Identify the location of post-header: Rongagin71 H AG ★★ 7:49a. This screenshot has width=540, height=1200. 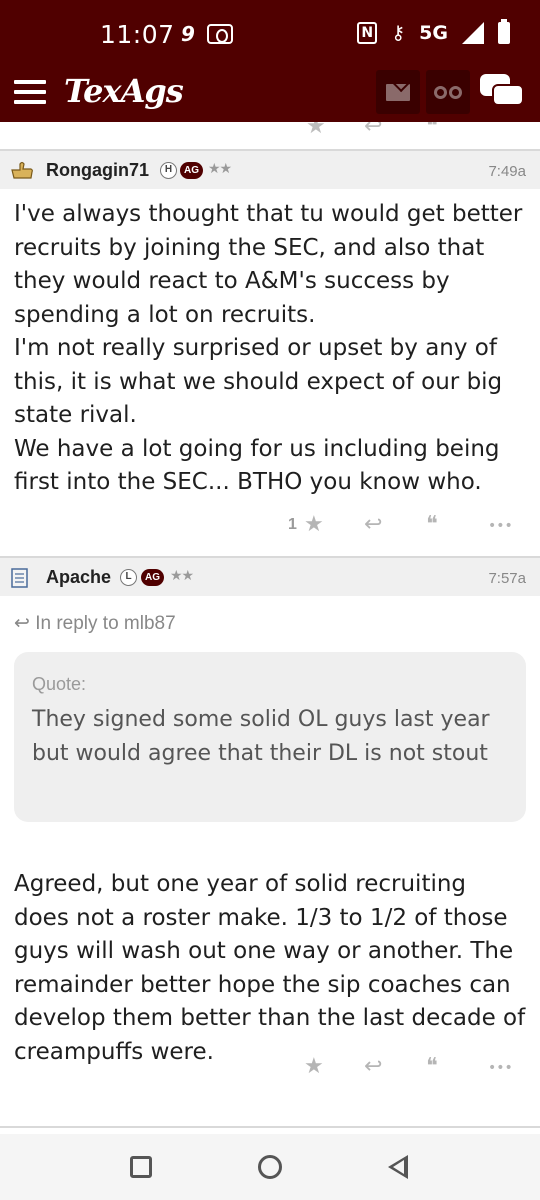
(270, 169).